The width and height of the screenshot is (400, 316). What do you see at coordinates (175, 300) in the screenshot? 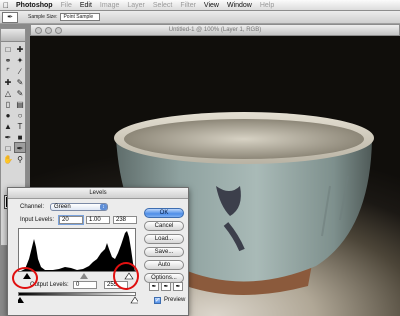
I see `preview-label: Preview` at bounding box center [175, 300].